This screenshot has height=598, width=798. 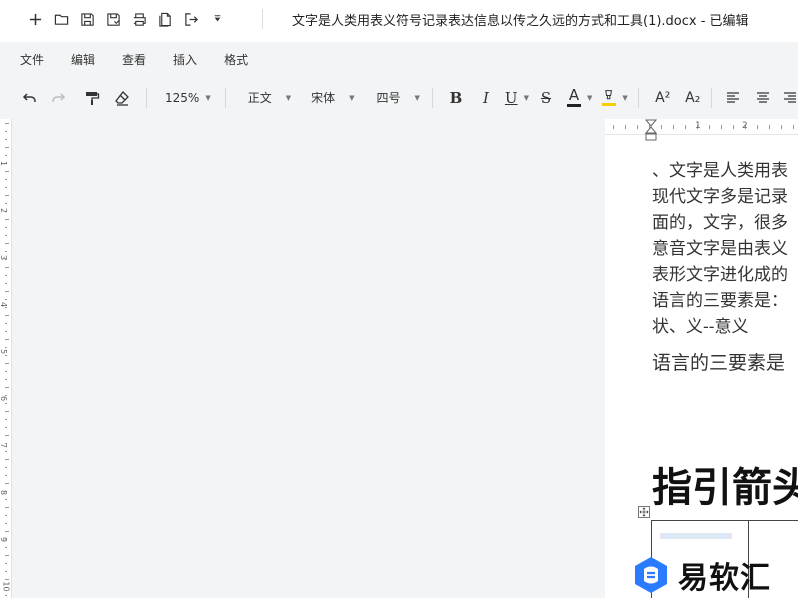 I want to click on new-document-button, so click(x=35, y=19).